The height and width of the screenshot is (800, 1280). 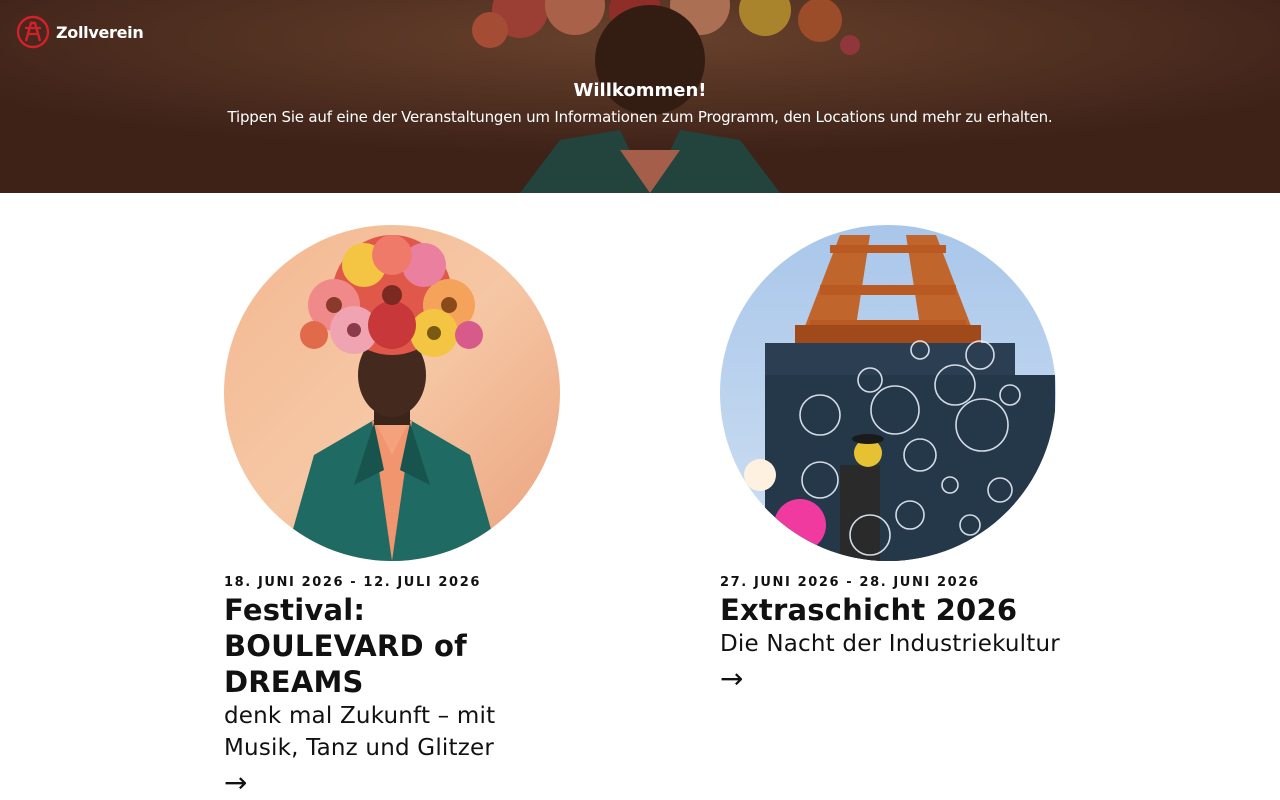 What do you see at coordinates (352, 582) in the screenshot?
I see `event-date: 18. JUNI 2026 - 12. JULI 2026` at bounding box center [352, 582].